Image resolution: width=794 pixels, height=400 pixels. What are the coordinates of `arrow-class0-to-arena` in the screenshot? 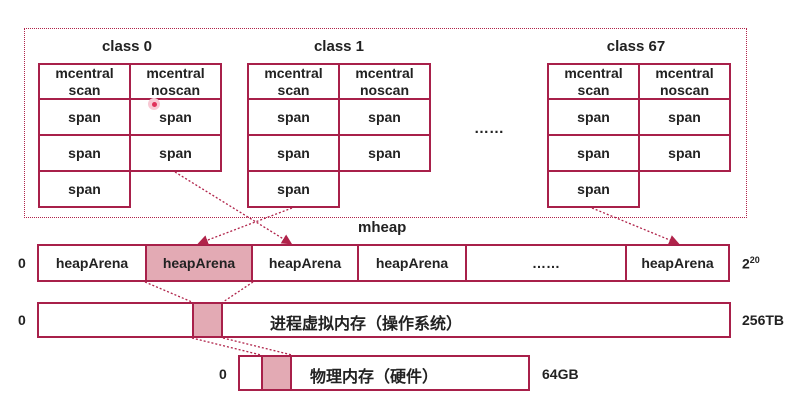 It's located at (233, 208).